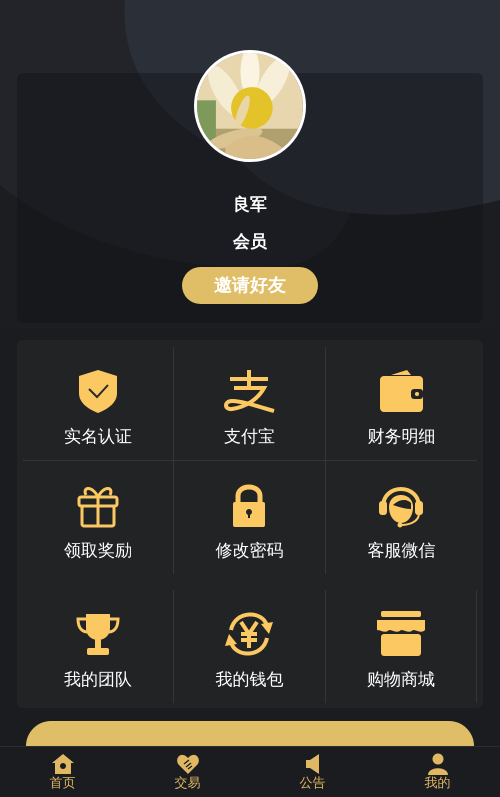 Image resolution: width=500 pixels, height=797 pixels. I want to click on heart-handshake-icon, so click(188, 764).